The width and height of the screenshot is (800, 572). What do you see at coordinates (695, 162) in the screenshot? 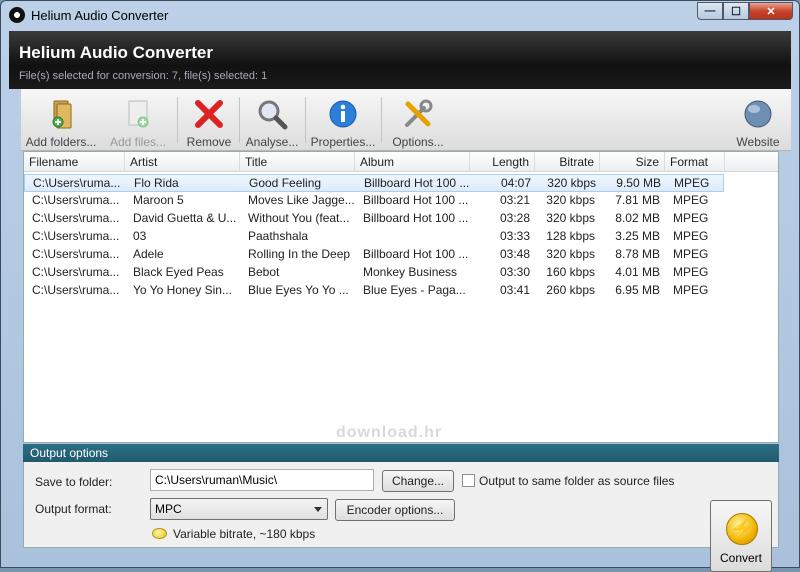
I see `column-header-format: Format` at bounding box center [695, 162].